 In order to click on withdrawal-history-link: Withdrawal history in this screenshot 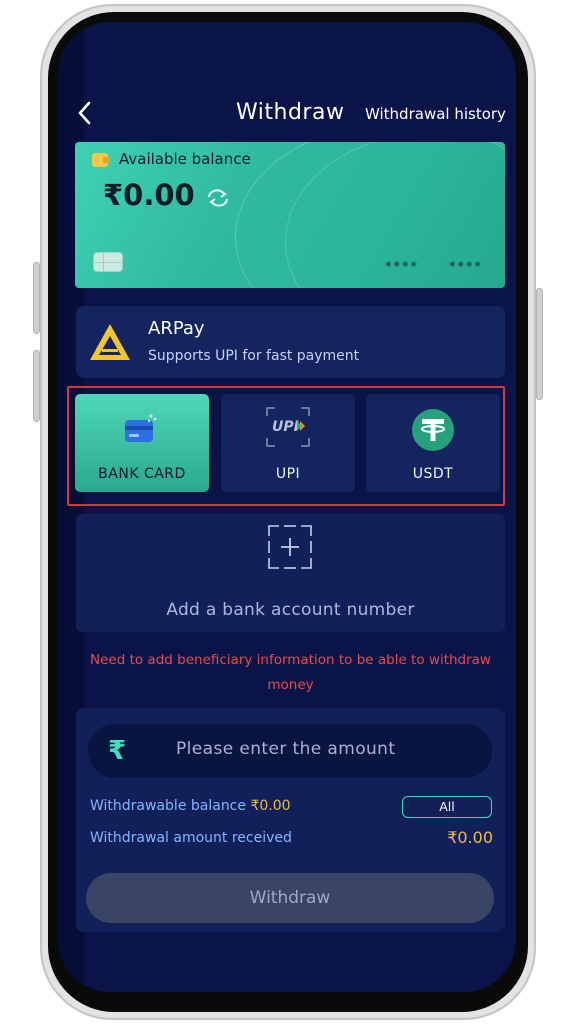, I will do `click(435, 114)`.